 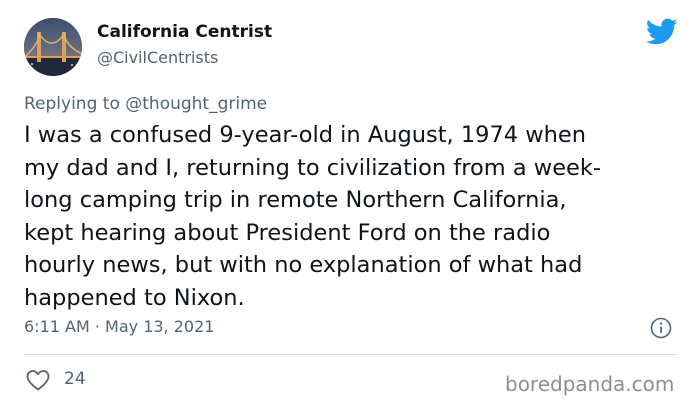 I want to click on tweet-timestamp: 6:11 AM · May 13, 2021, so click(x=119, y=326).